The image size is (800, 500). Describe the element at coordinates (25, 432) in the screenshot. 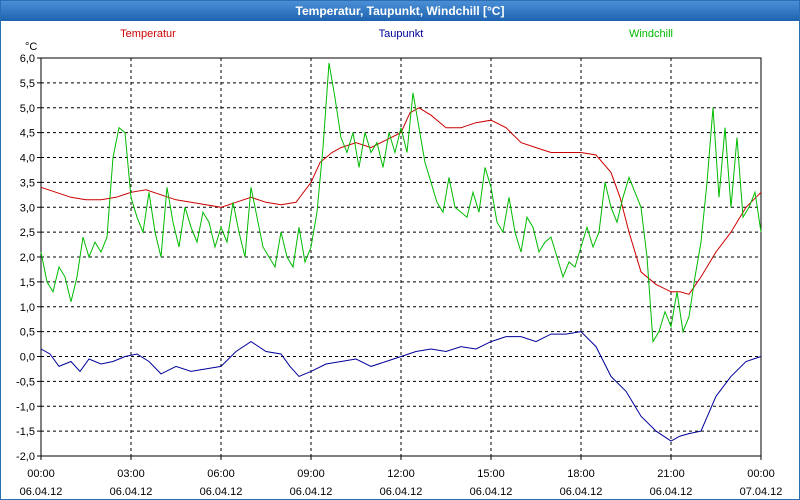

I see `y-tick-label: -1,5` at that location.